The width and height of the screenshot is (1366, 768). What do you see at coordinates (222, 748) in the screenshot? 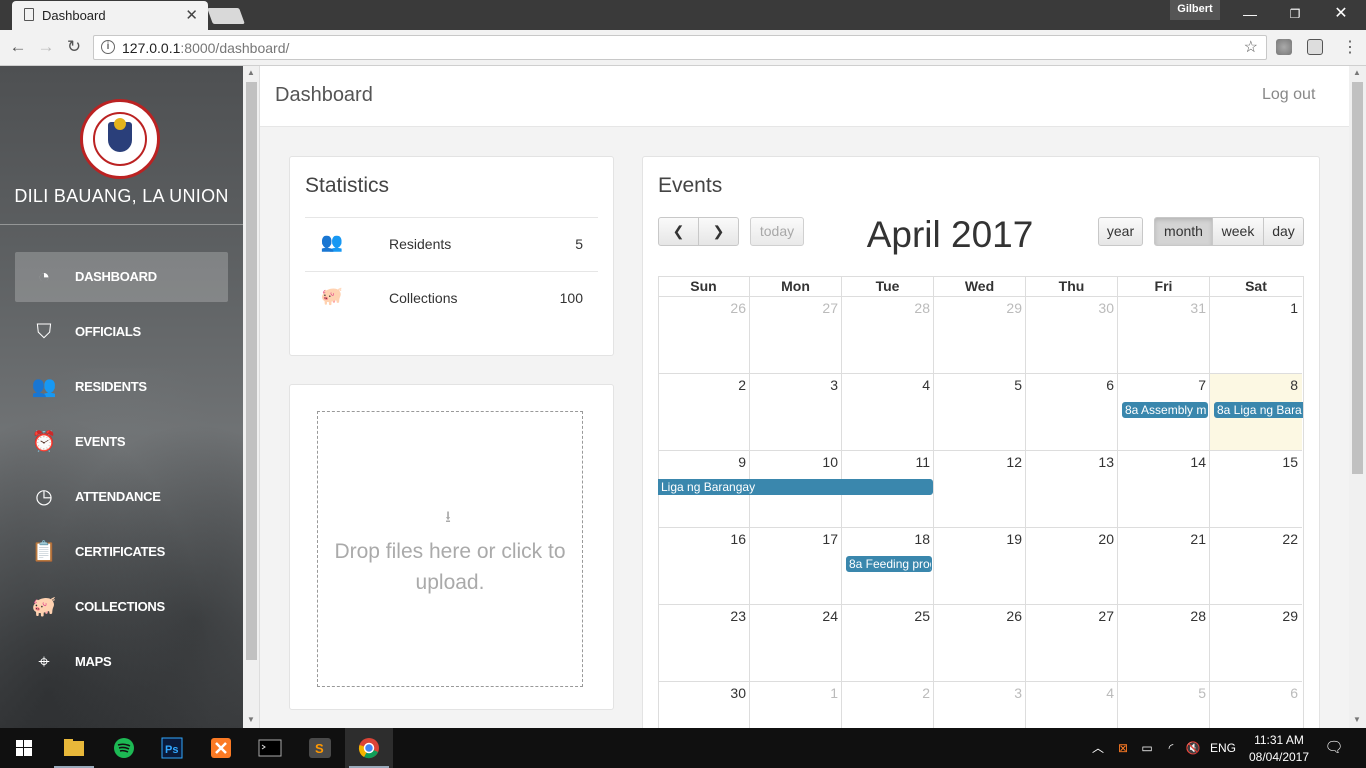
I see `xampp-button` at bounding box center [222, 748].